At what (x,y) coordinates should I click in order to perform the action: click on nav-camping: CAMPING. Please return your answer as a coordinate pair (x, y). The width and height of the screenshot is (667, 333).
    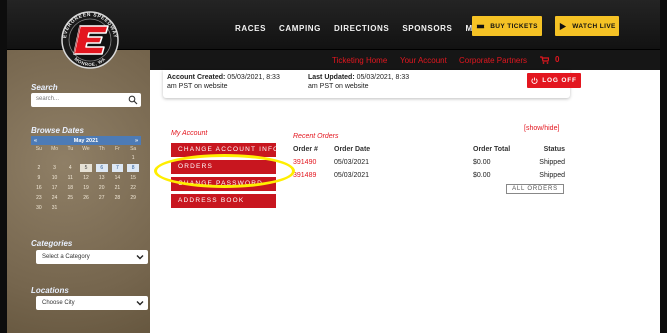
    Looking at the image, I should click on (300, 28).